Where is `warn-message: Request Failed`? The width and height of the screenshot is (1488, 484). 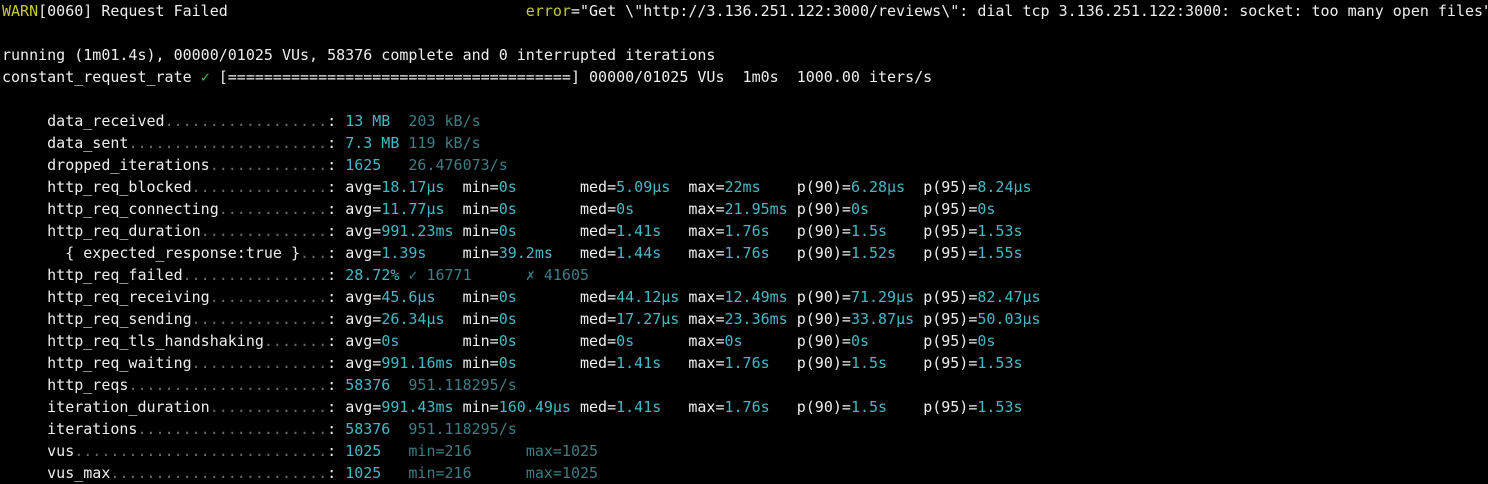 warn-message: Request Failed is located at coordinates (160, 11).